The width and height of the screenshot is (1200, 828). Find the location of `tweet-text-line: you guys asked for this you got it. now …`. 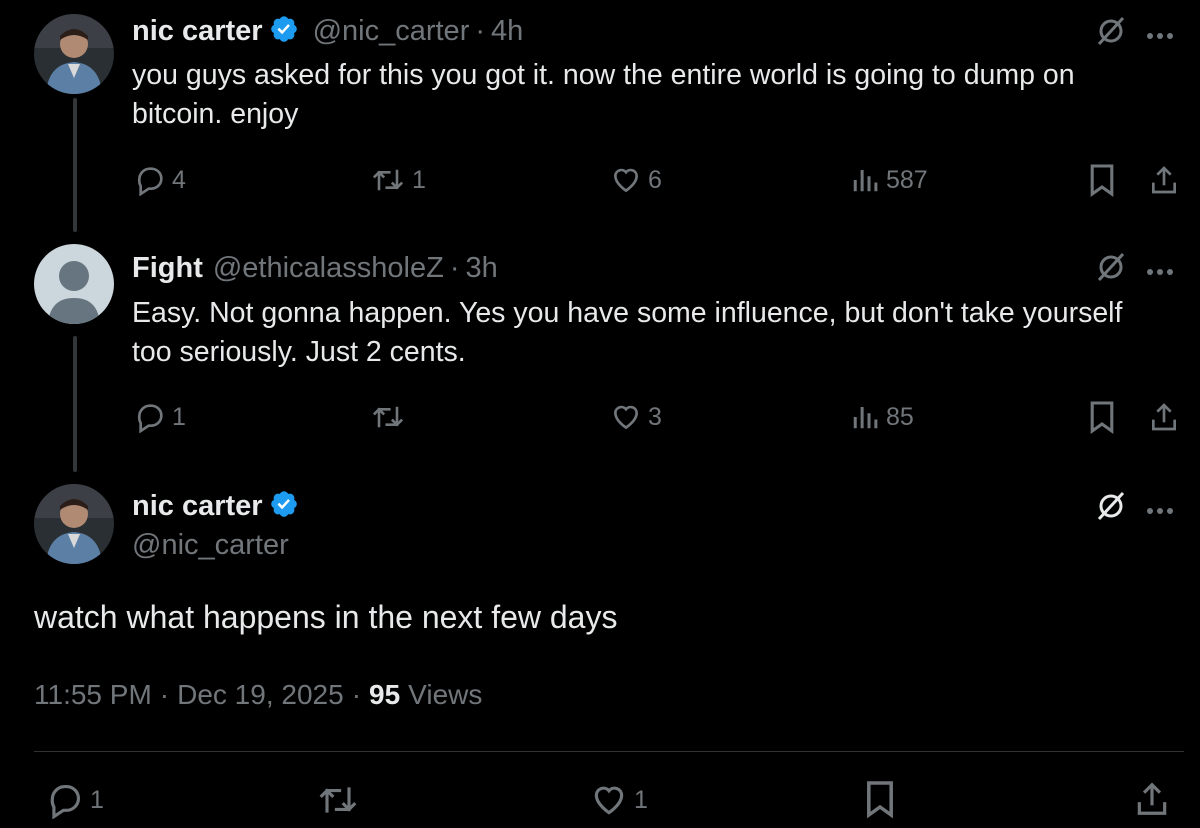

tweet-text-line: you guys asked for this you got it. now … is located at coordinates (603, 75).